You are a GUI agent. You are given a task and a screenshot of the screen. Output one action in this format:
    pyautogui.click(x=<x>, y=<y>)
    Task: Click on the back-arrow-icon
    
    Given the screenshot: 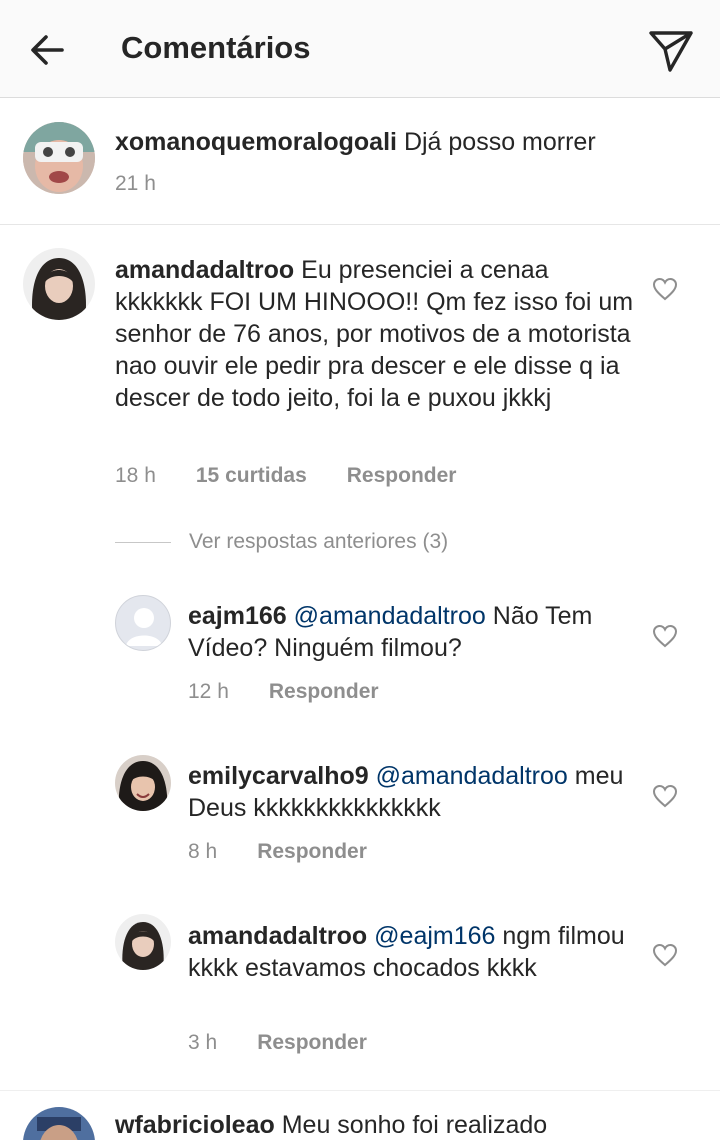 What is the action you would take?
    pyautogui.click(x=48, y=50)
    